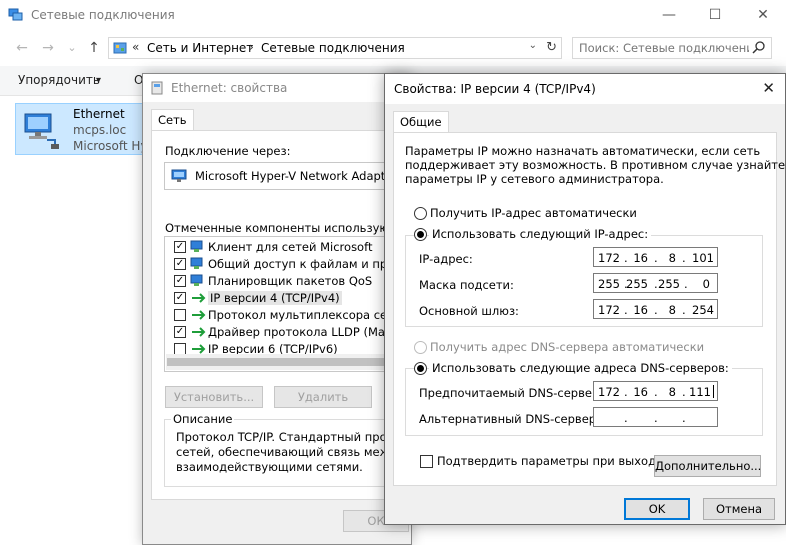 Image resolution: width=786 pixels, height=545 pixels. I want to click on organize-button: Упорядочить, so click(59, 80).